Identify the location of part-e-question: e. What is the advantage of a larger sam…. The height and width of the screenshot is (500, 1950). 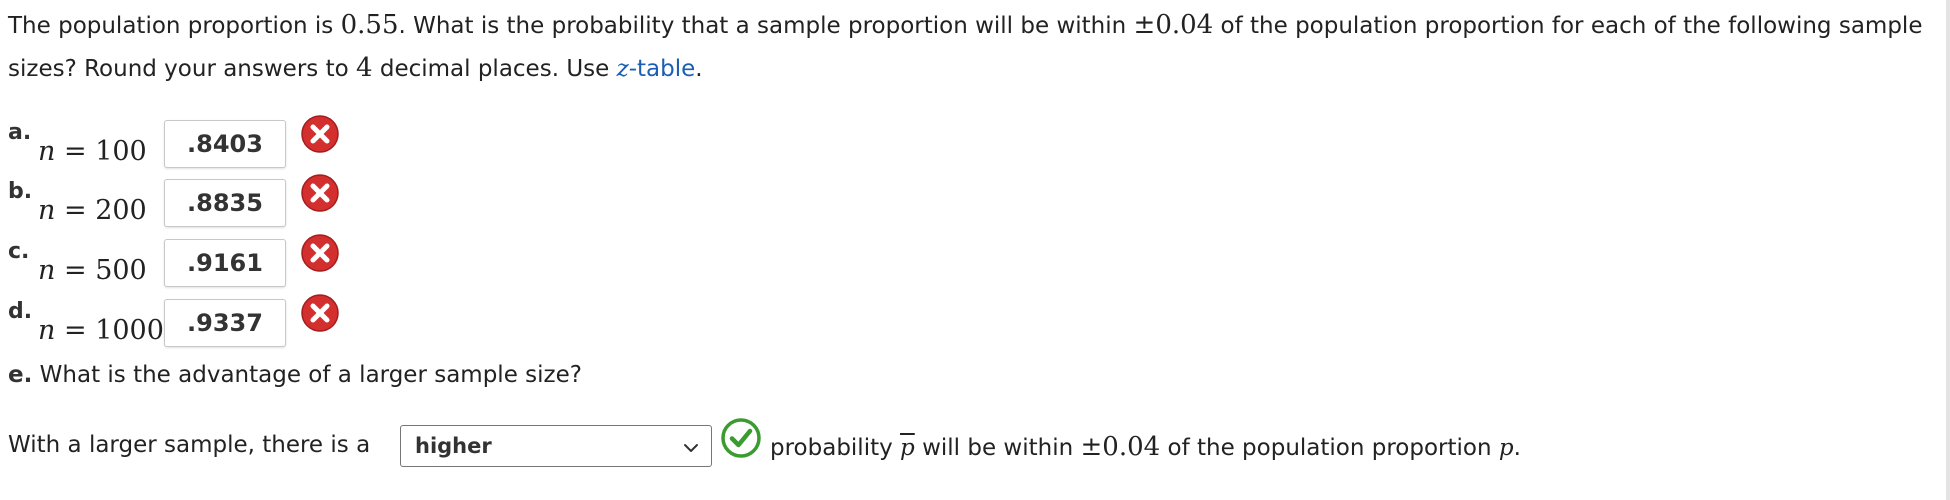
(295, 375).